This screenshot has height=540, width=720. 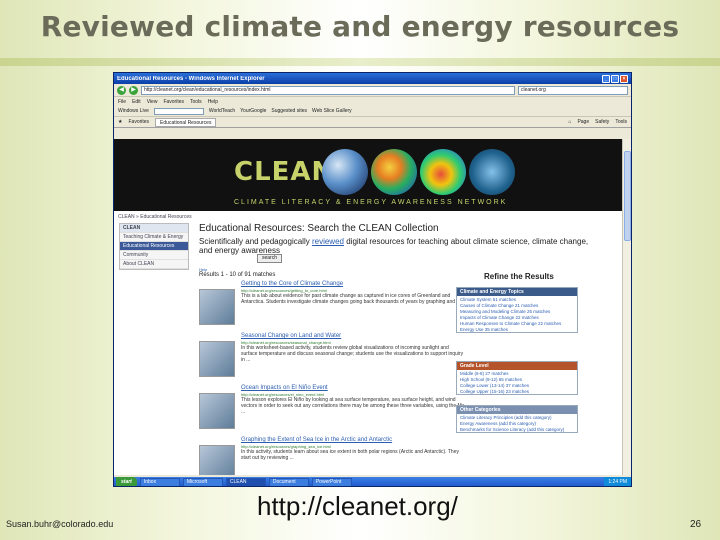 What do you see at coordinates (615, 78) in the screenshot?
I see `maximize-icon: □` at bounding box center [615, 78].